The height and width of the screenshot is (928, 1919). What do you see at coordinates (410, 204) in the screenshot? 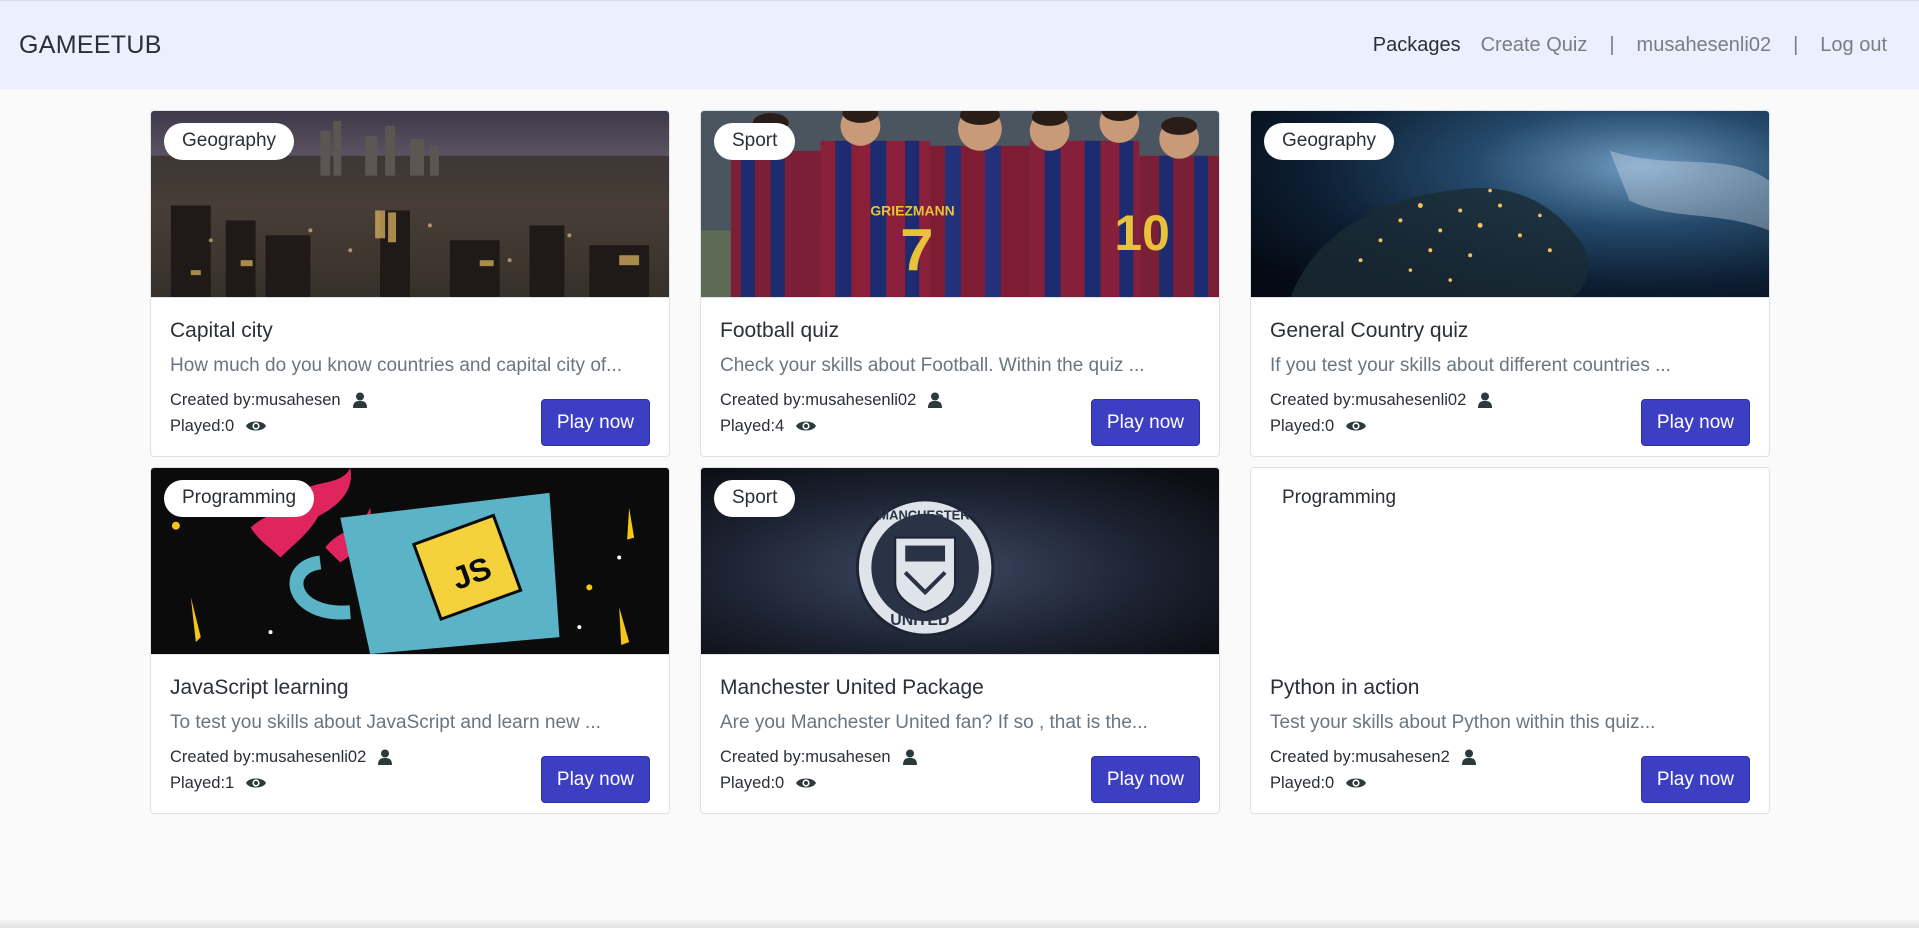
I see `card-image-city: Geography` at bounding box center [410, 204].